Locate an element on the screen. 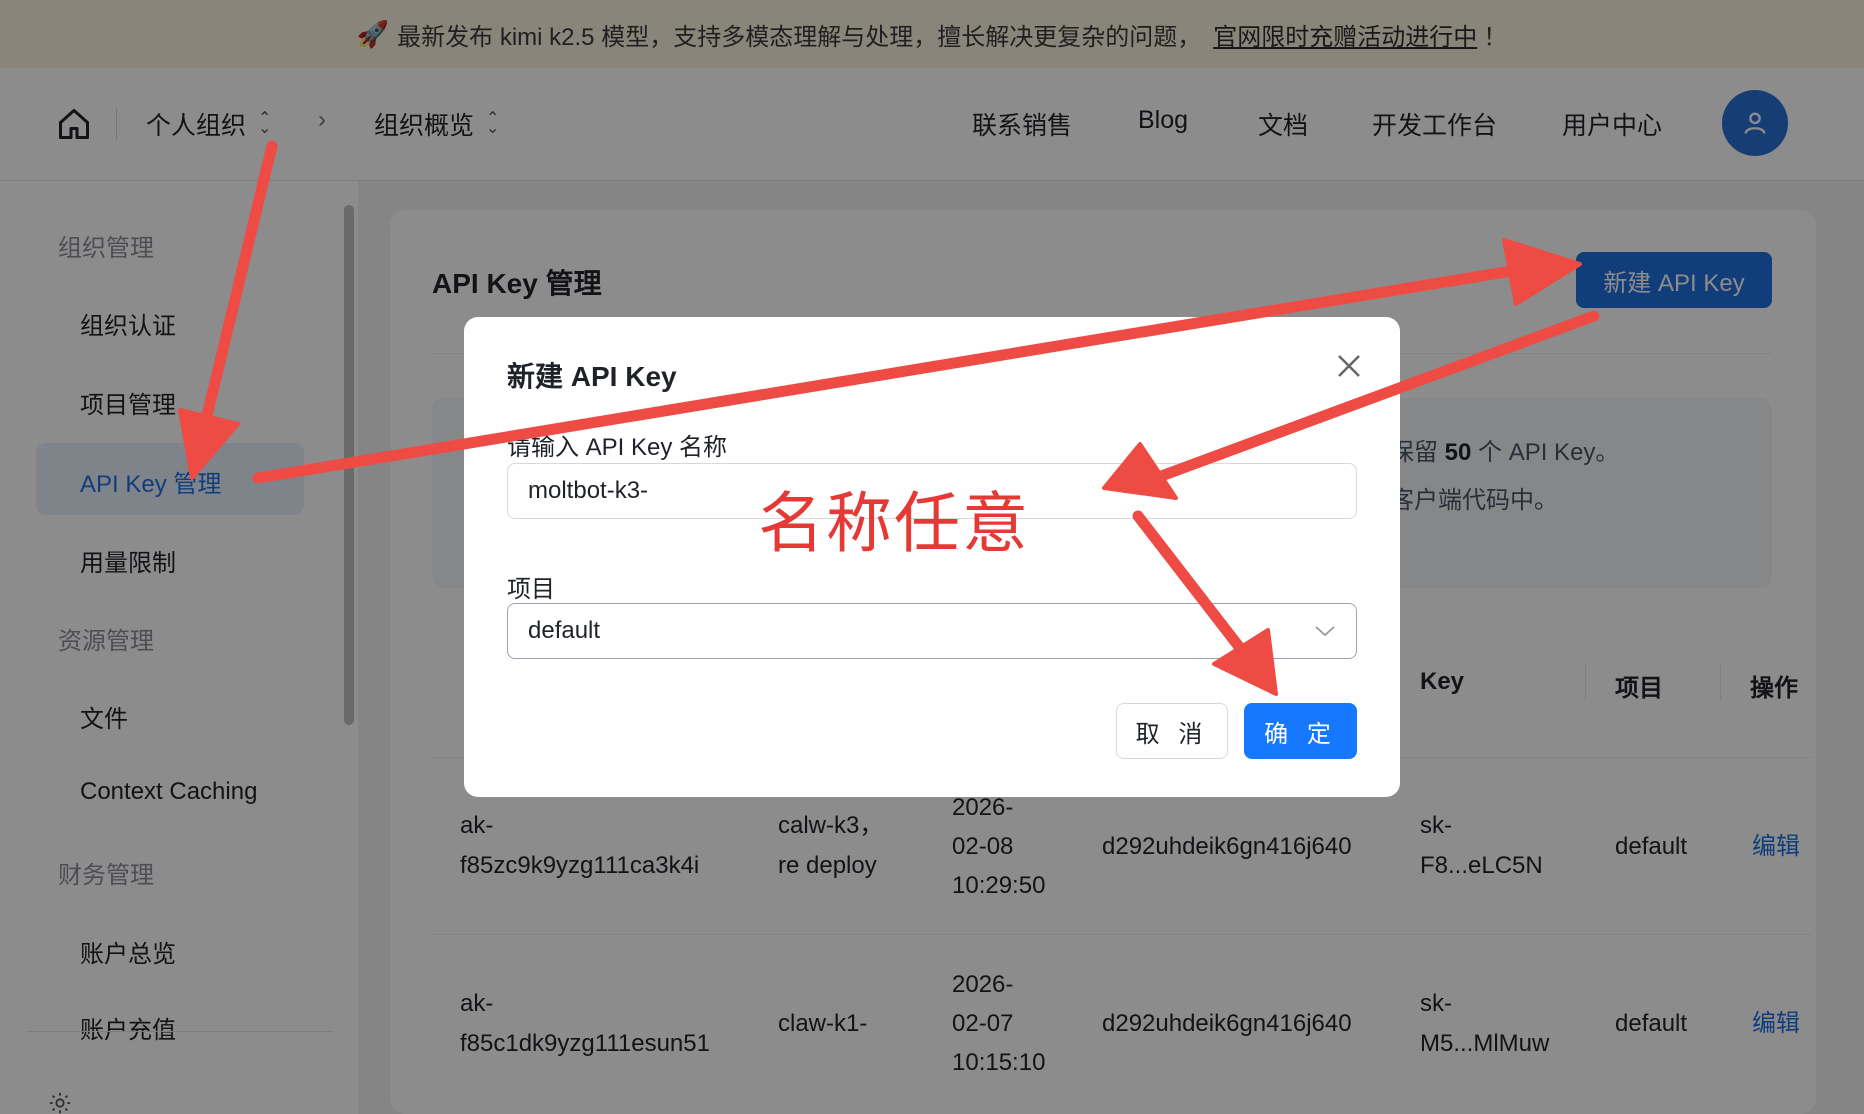 The image size is (1864, 1114). chevron-down-icon is located at coordinates (1325, 631).